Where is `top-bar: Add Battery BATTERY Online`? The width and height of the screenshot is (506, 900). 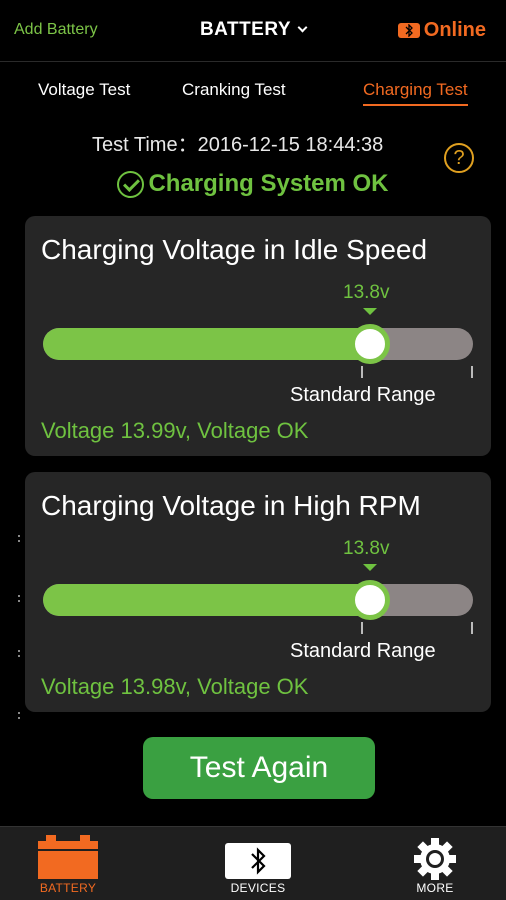
top-bar: Add Battery BATTERY Online is located at coordinates (253, 31).